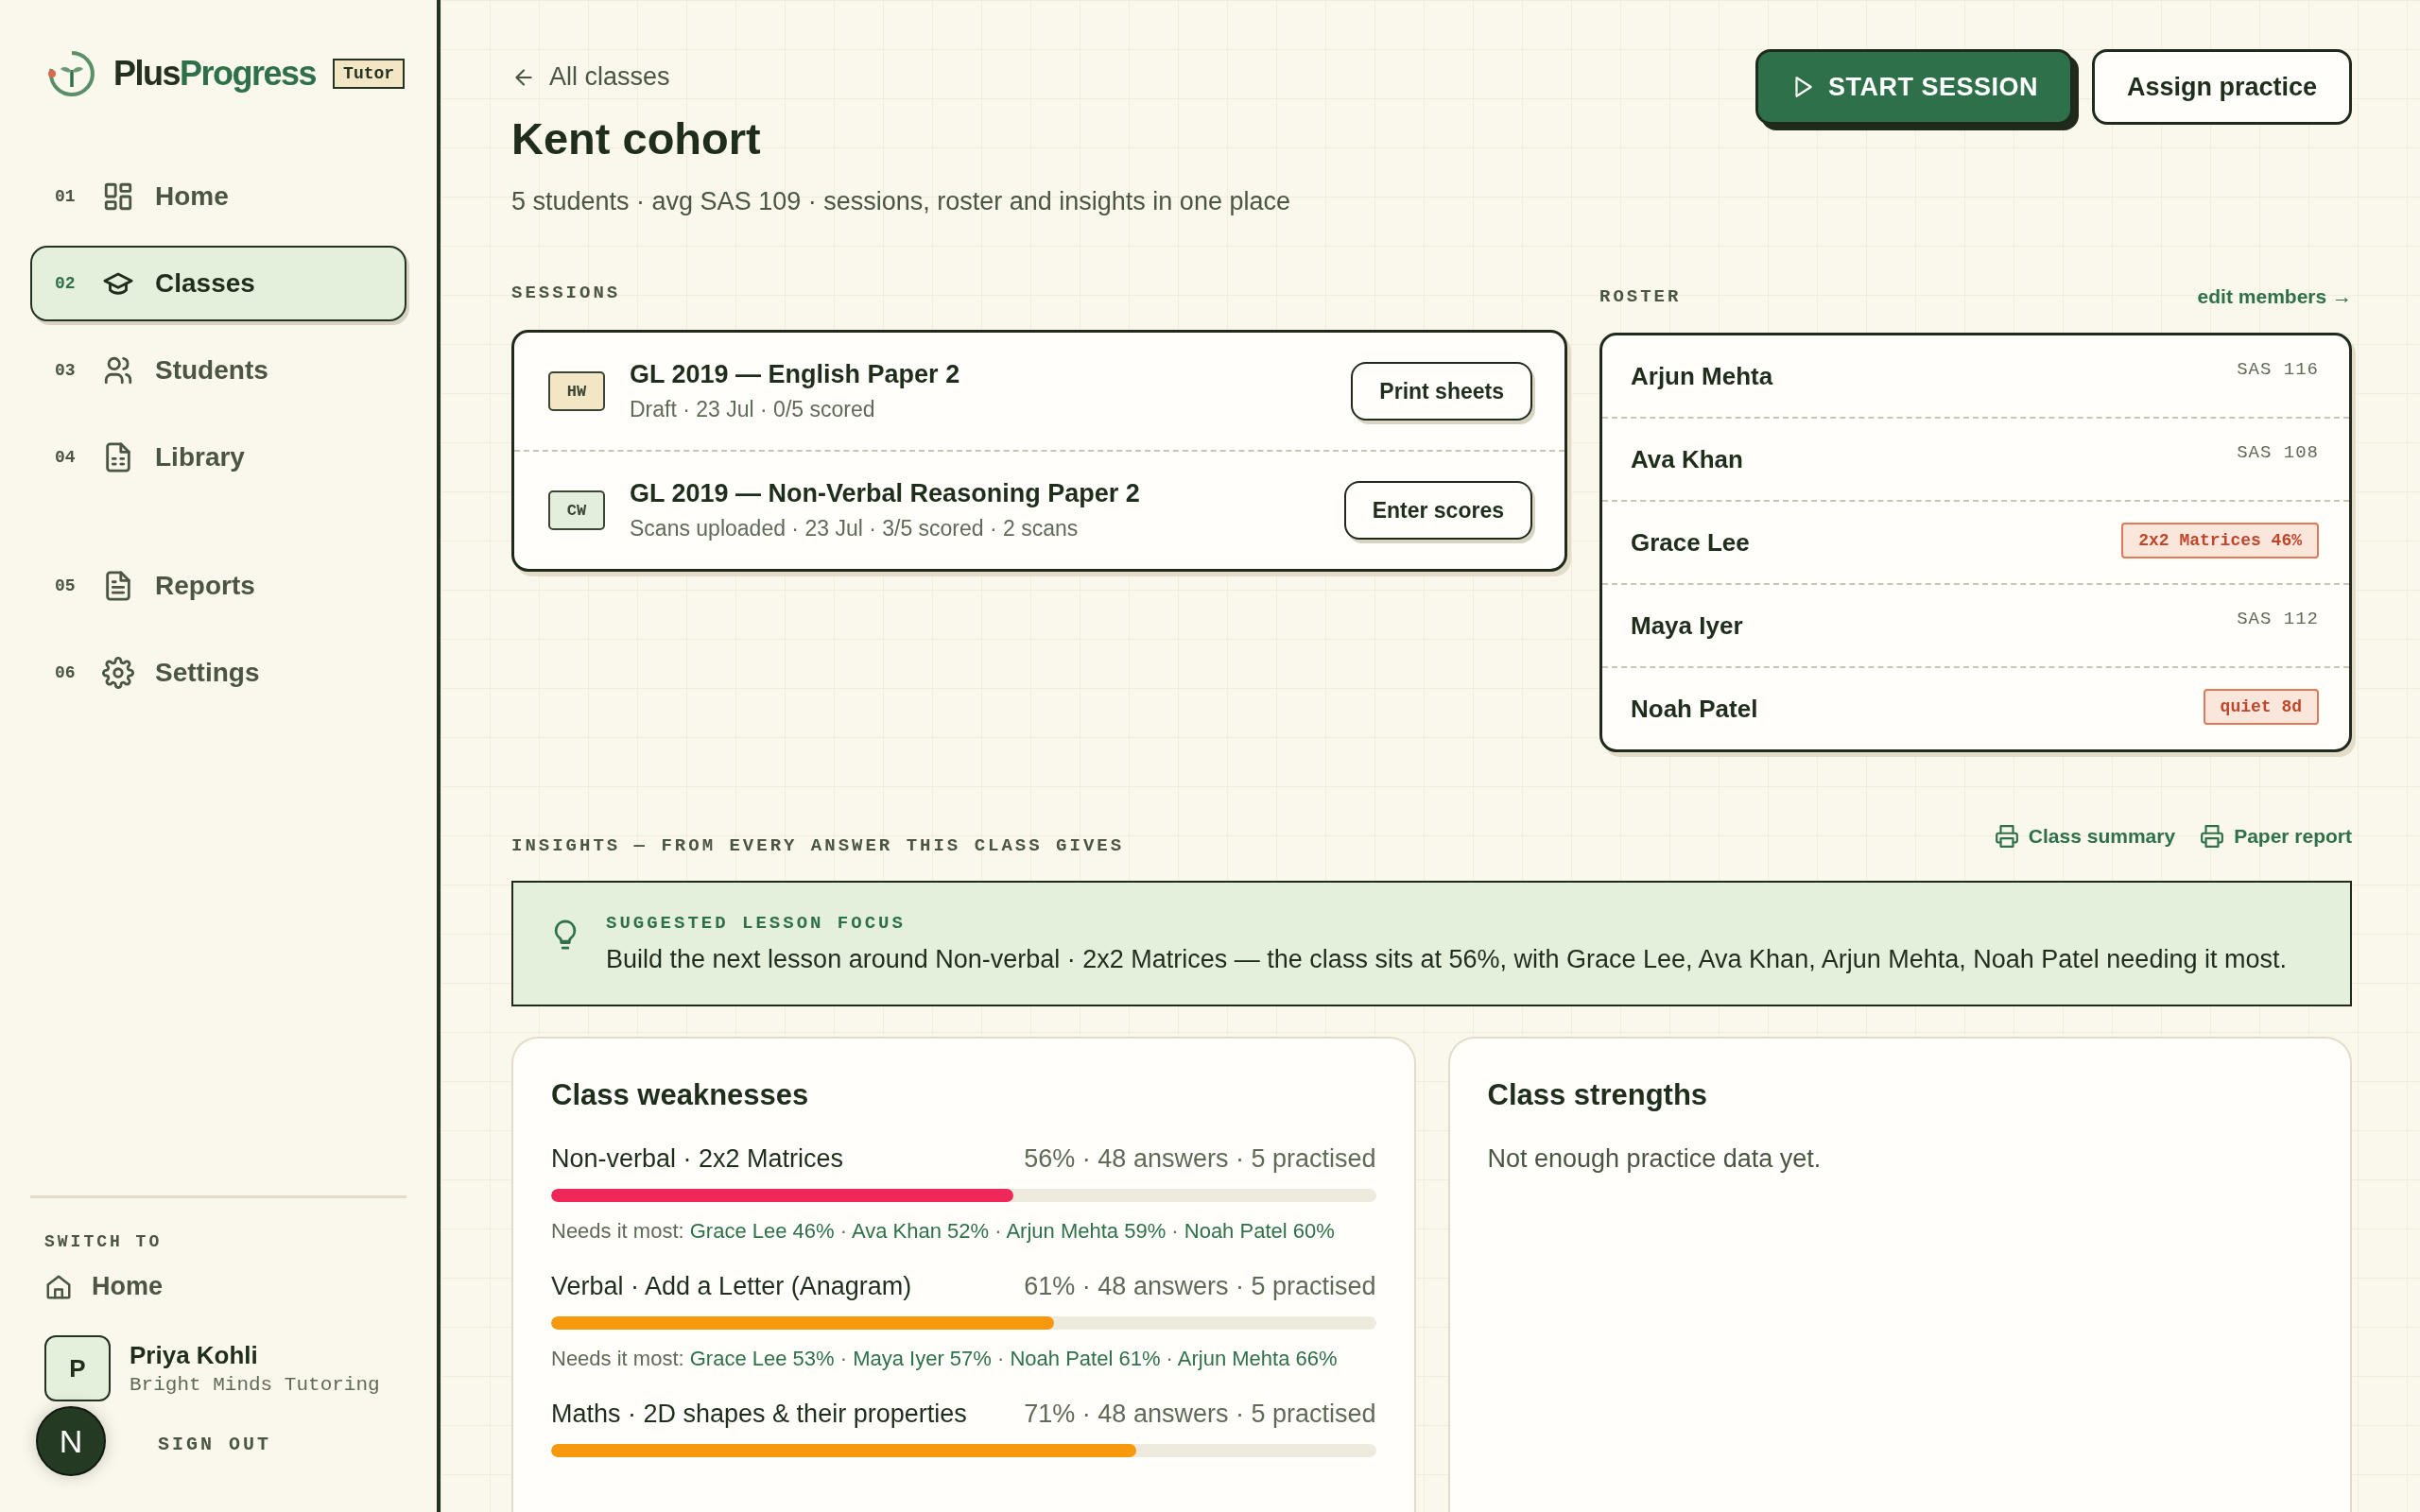 Image resolution: width=2420 pixels, height=1512 pixels. What do you see at coordinates (1690, 542) in the screenshot?
I see `student-name: Grace Lee` at bounding box center [1690, 542].